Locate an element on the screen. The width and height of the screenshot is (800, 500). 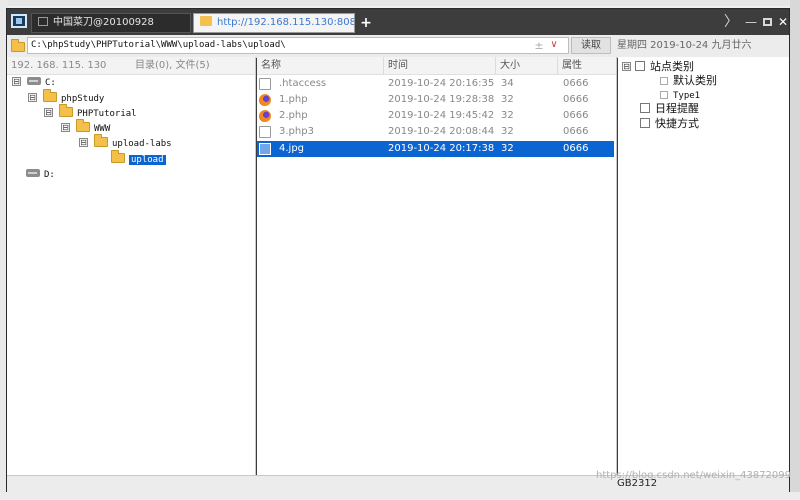
maximize-icon is located at coordinates (767, 22).